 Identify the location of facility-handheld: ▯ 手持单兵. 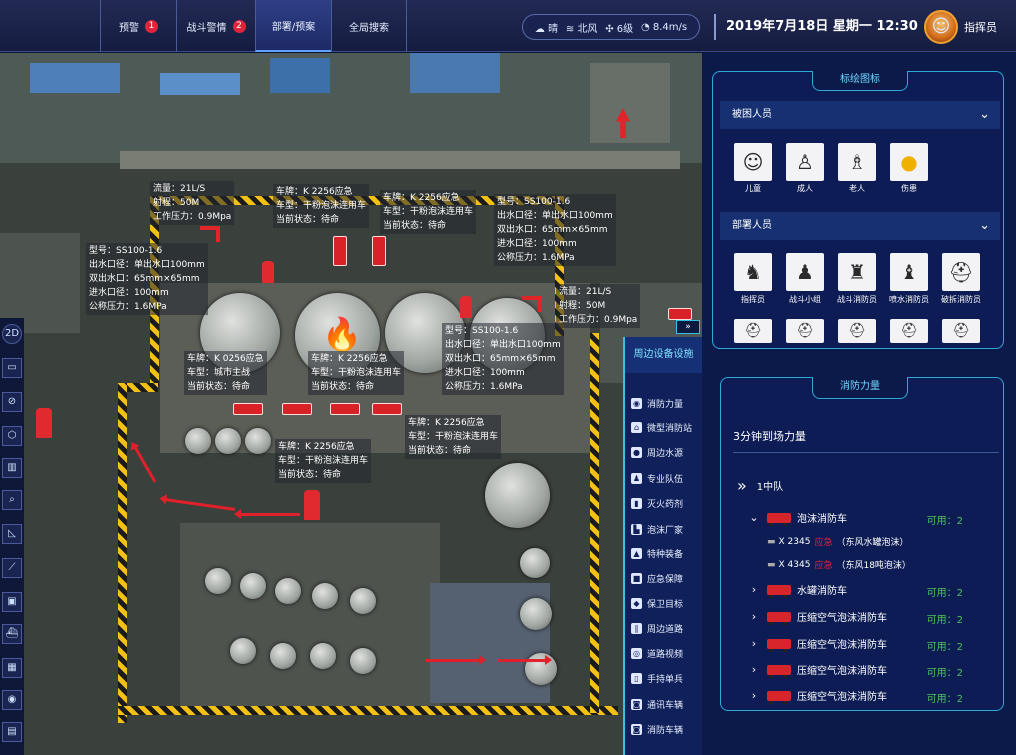
(666, 678).